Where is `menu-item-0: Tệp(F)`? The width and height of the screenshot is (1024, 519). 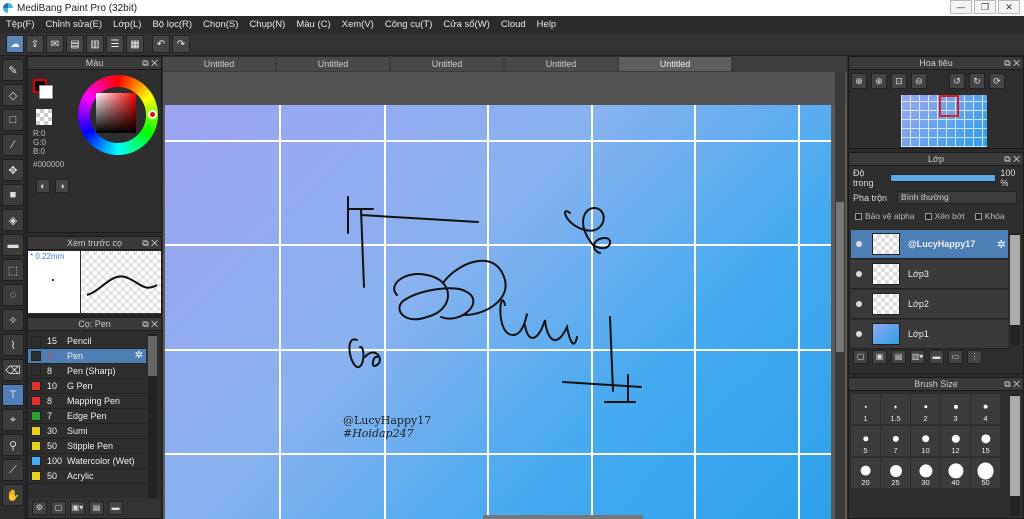
menu-item-0: Tệp(F) is located at coordinates (20, 24).